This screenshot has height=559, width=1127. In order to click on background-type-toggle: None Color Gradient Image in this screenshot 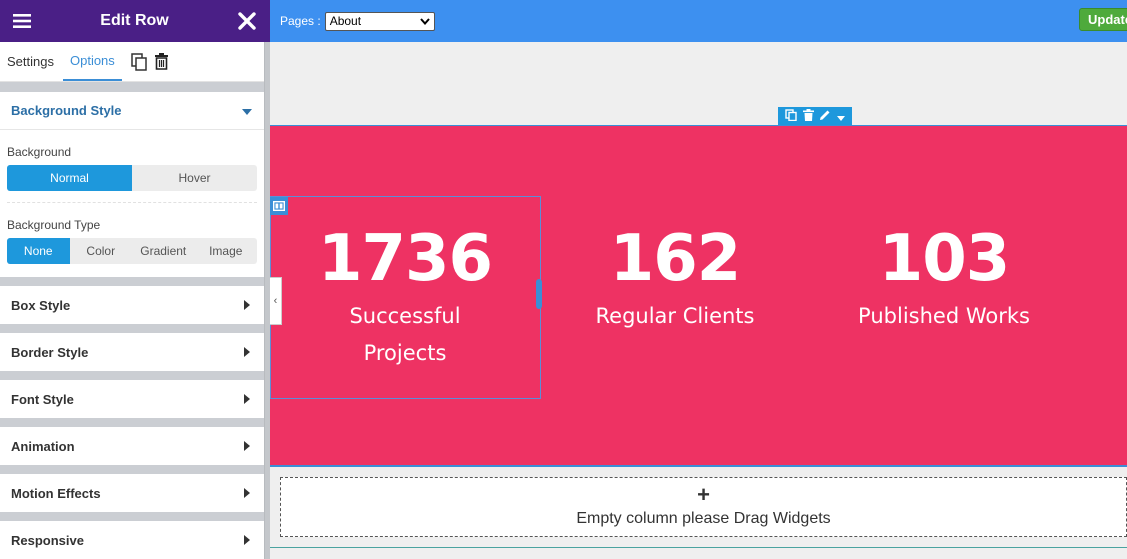, I will do `click(132, 251)`.